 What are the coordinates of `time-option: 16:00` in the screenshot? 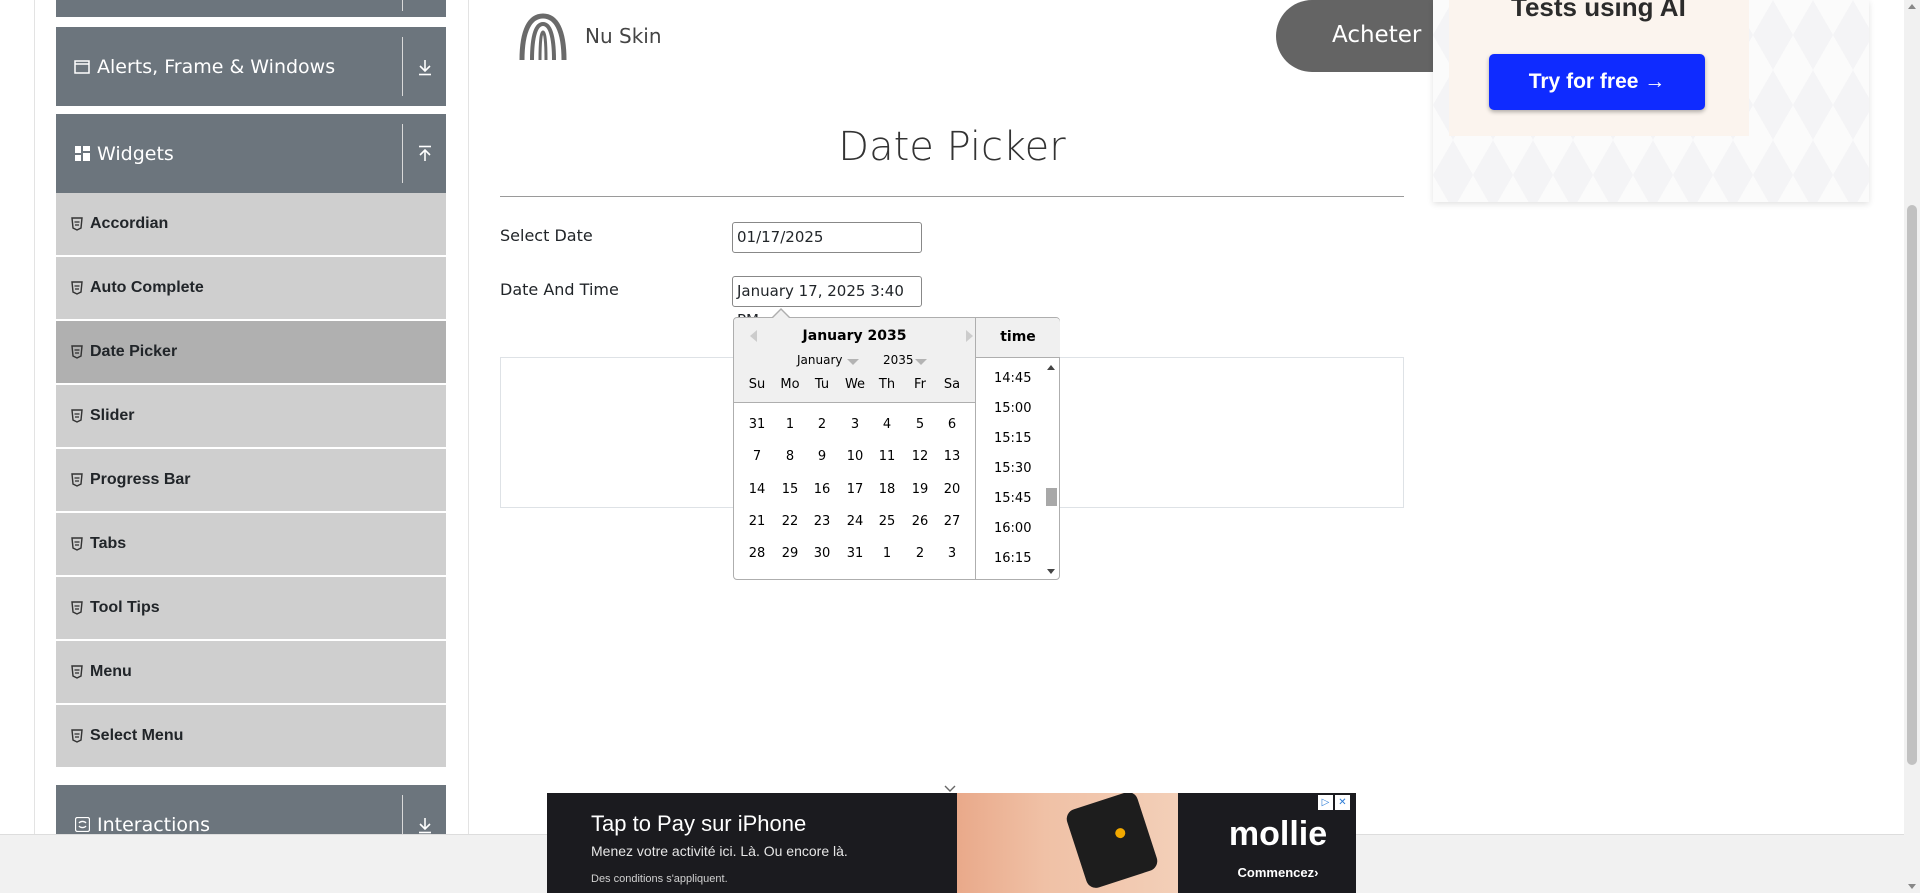 It's located at (1012, 528).